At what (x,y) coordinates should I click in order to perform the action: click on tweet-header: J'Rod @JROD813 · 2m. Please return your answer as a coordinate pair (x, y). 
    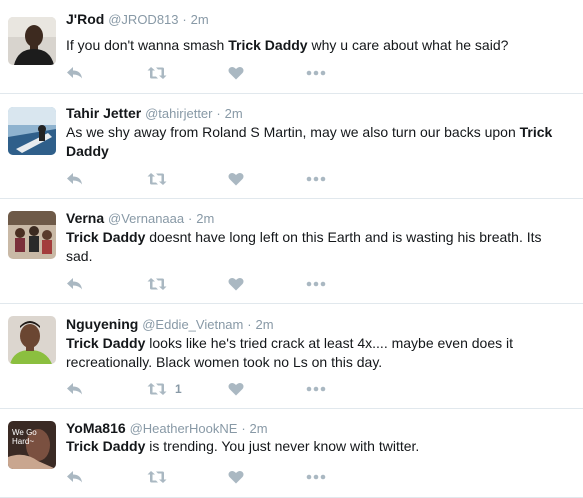
    Looking at the image, I should click on (137, 19).